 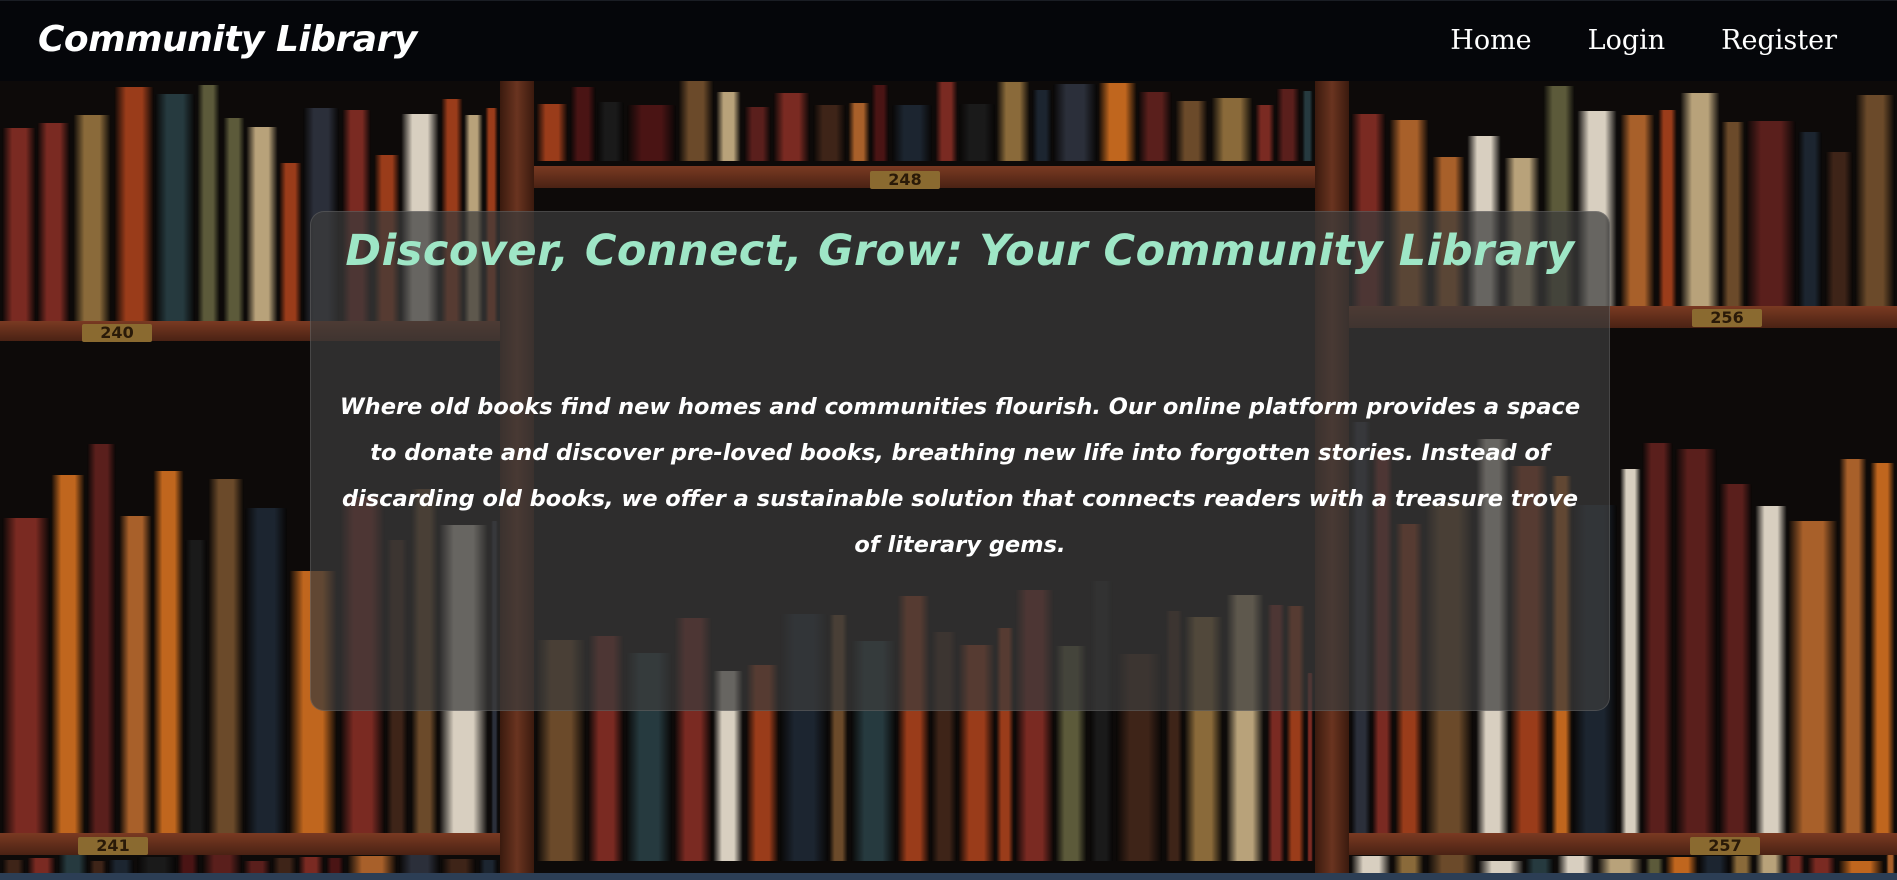 I want to click on shelf-tag: 256, so click(x=1727, y=318).